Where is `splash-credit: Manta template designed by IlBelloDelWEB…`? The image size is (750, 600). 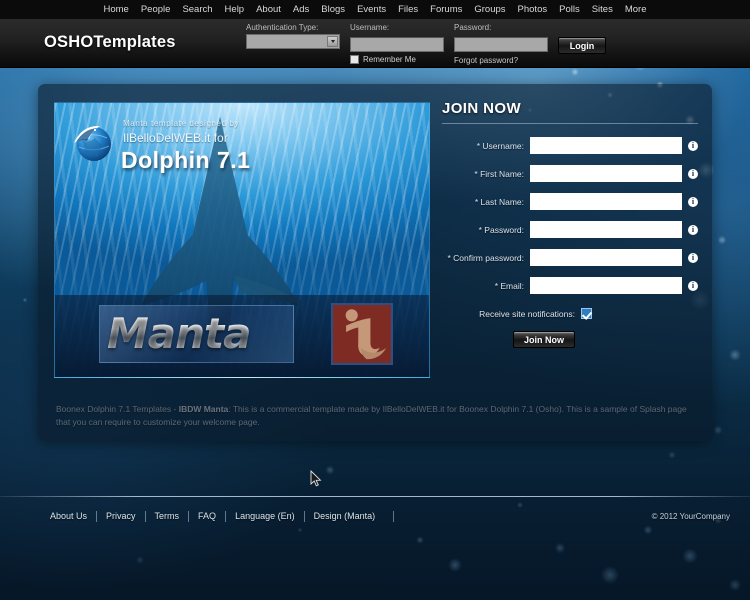
splash-credit: Manta template designed by IlBelloDelWEB… is located at coordinates (181, 132).